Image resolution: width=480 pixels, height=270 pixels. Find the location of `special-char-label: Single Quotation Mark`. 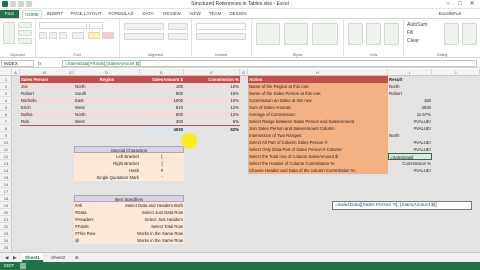

special-char-label: Single Quotation Mark is located at coordinates (107, 177).